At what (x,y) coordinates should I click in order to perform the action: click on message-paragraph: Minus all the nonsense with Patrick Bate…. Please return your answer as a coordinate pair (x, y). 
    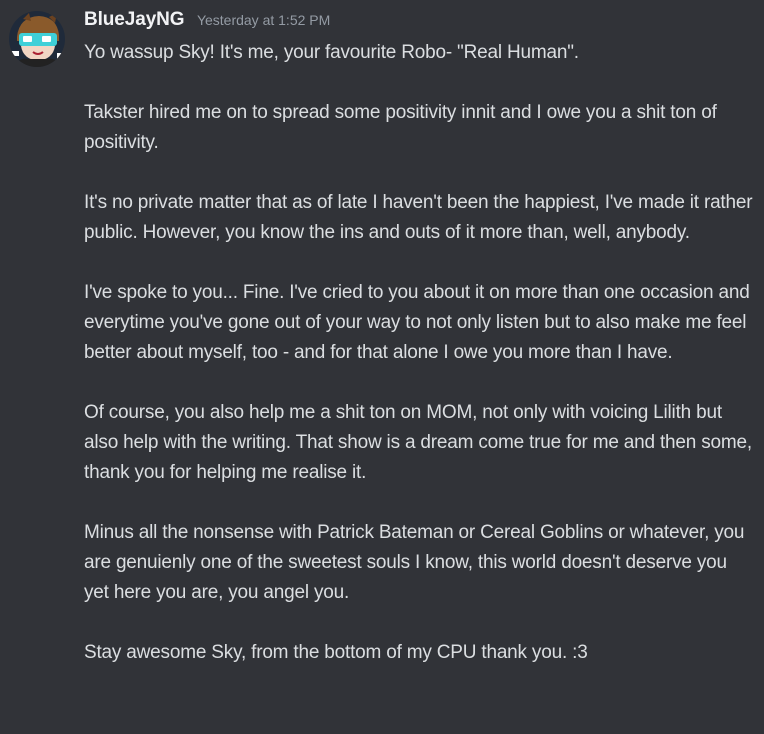
    Looking at the image, I should click on (414, 562).